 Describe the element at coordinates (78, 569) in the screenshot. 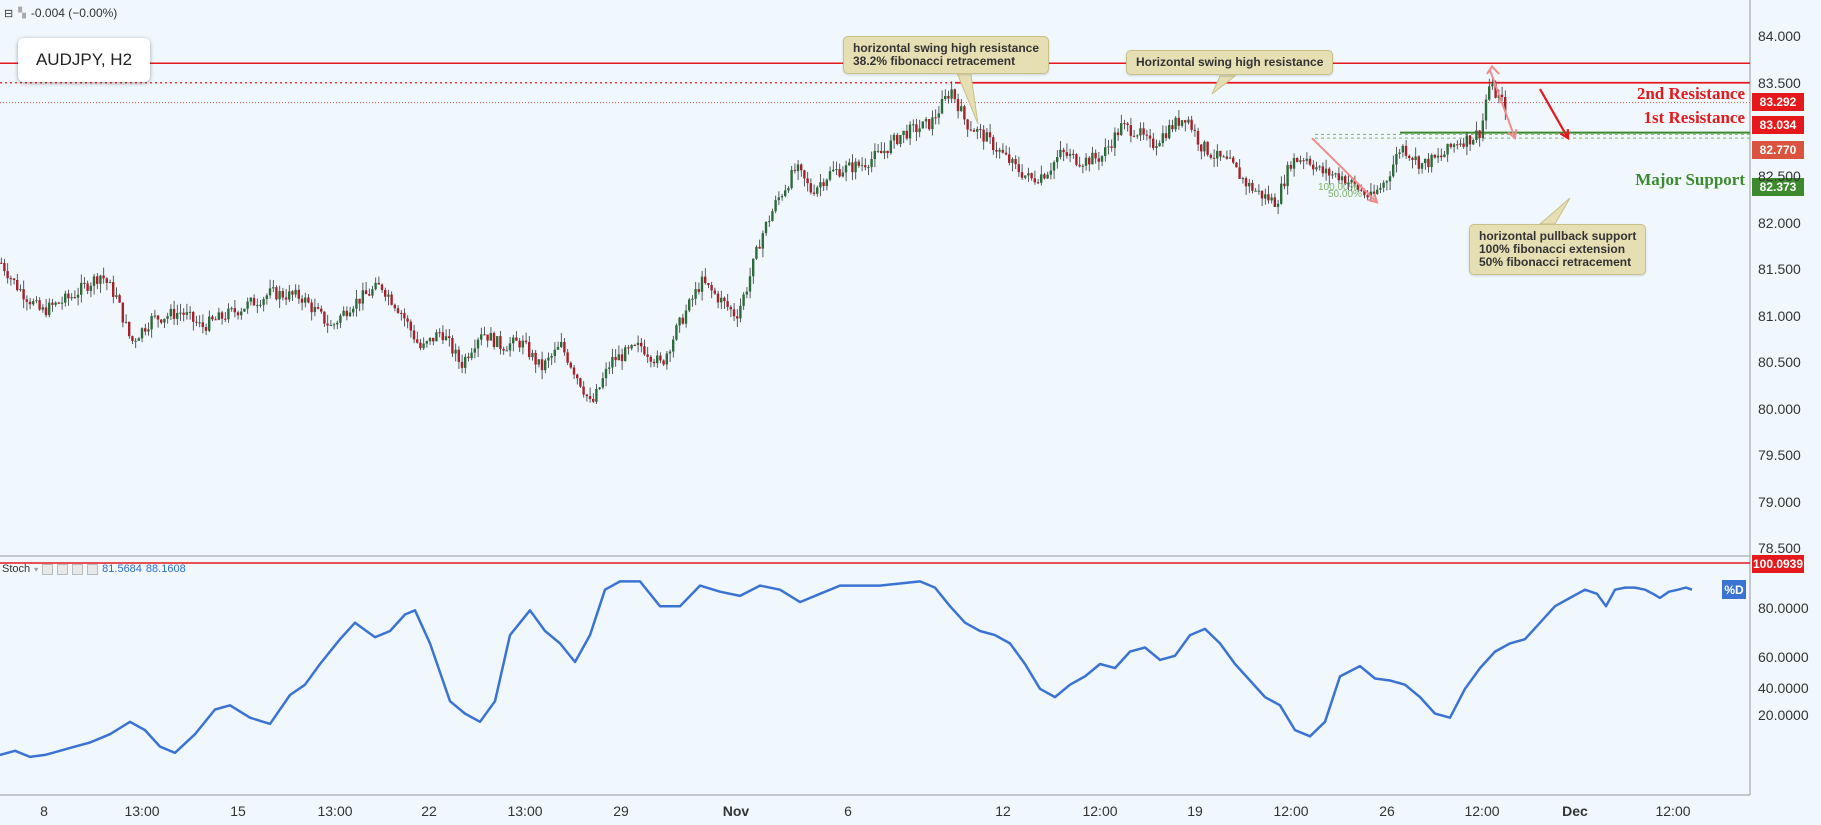

I see `add-icon` at that location.